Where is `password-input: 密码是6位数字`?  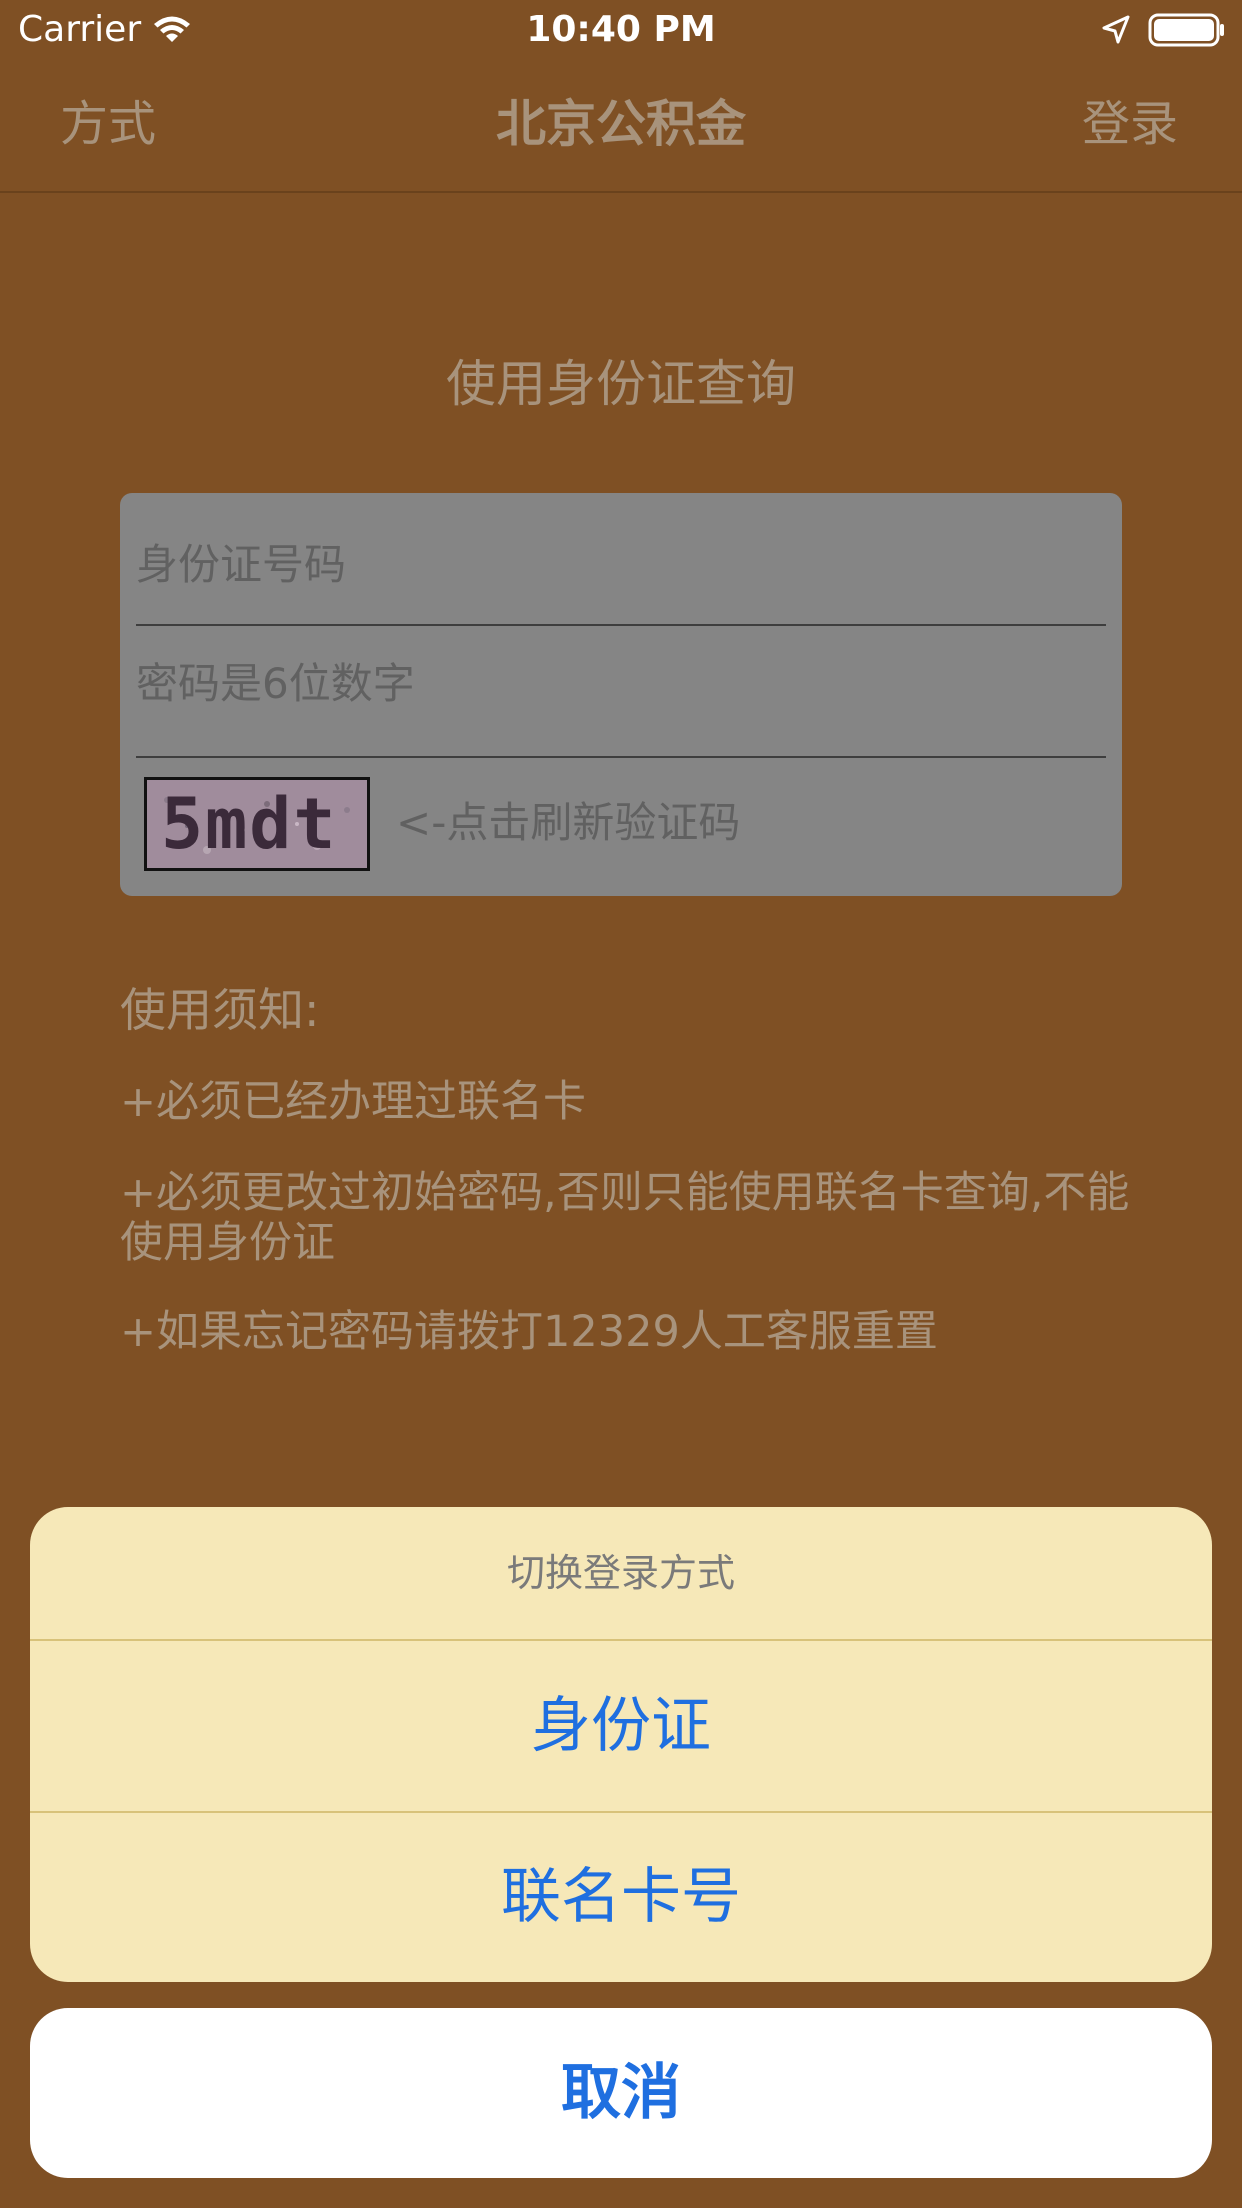
password-input: 密码是6位数字 is located at coordinates (621, 684).